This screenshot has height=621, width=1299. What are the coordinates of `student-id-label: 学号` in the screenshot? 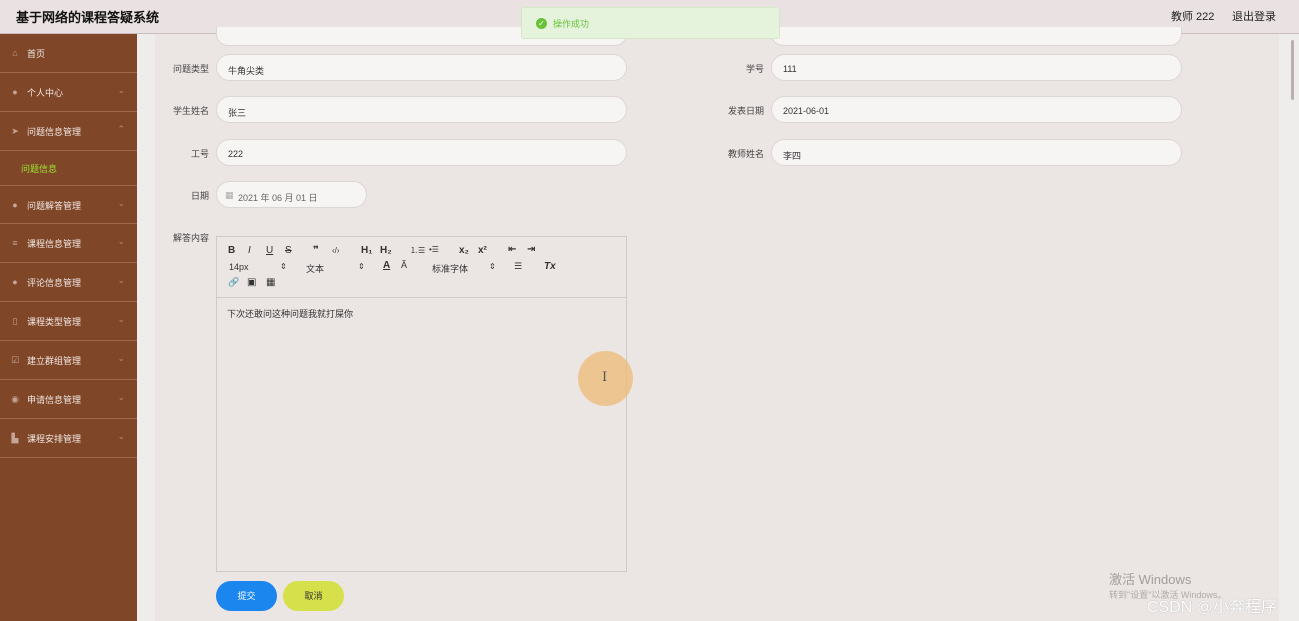 It's located at (754, 69).